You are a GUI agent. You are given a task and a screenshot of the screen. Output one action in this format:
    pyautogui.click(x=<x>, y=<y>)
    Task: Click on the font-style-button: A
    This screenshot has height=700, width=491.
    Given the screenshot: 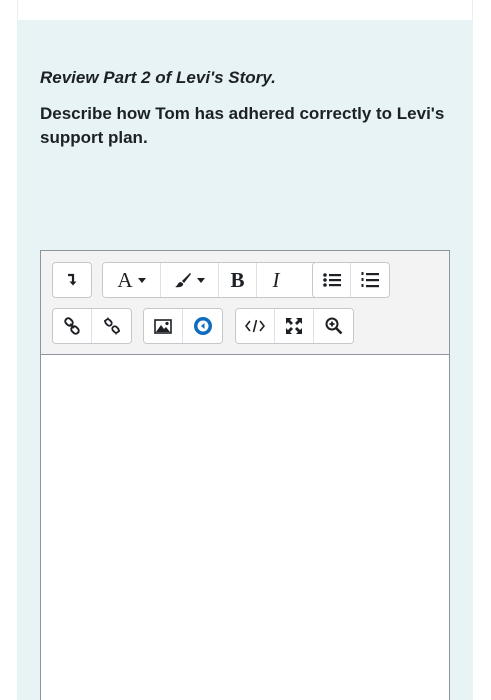 What is the action you would take?
    pyautogui.click(x=132, y=280)
    